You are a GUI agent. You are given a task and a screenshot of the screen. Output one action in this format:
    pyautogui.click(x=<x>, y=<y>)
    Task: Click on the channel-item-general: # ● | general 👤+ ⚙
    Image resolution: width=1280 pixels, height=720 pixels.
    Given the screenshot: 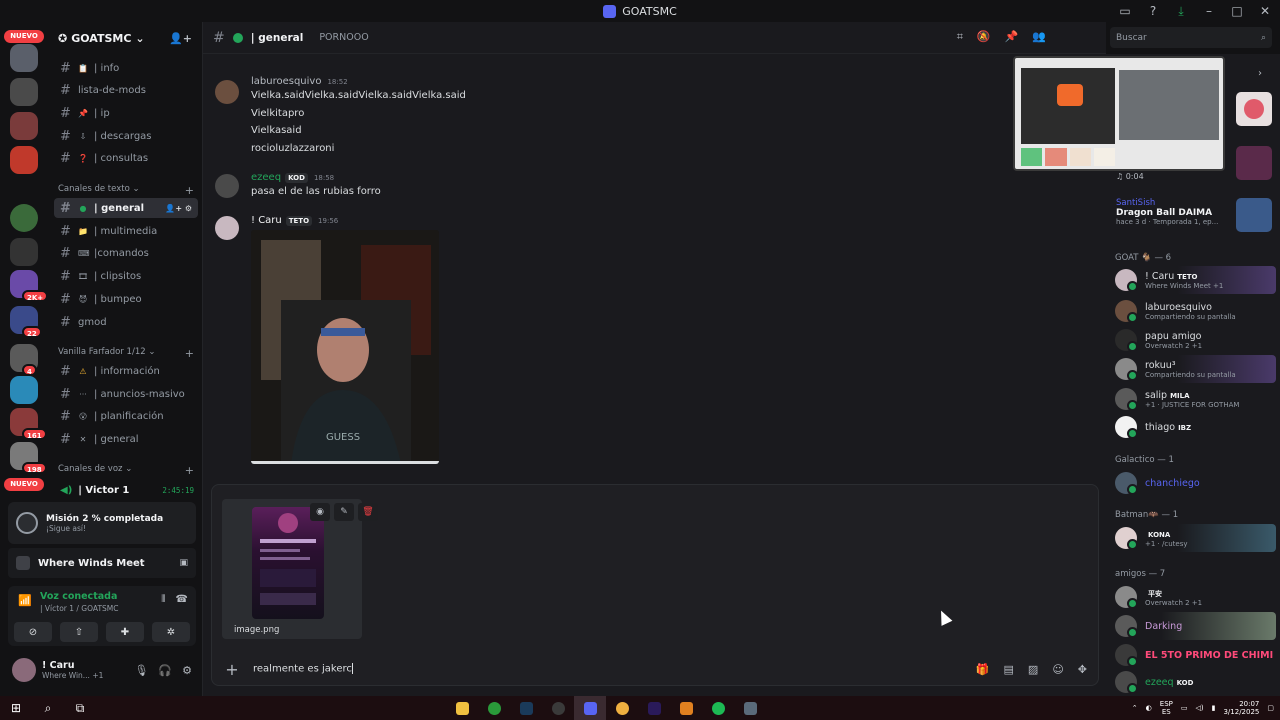 What is the action you would take?
    pyautogui.click(x=126, y=208)
    